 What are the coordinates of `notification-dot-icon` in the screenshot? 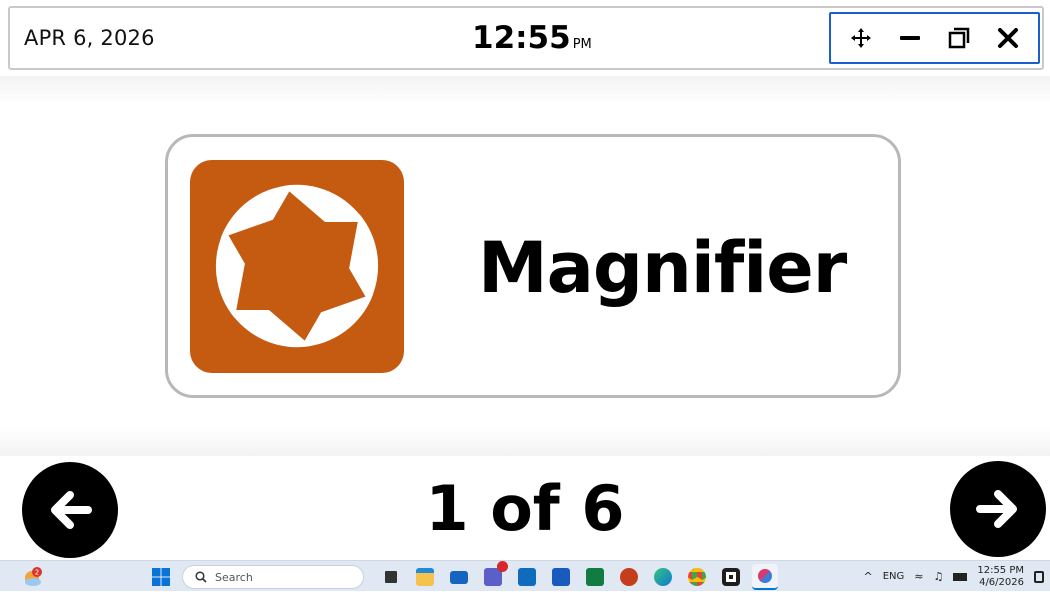 It's located at (502, 566).